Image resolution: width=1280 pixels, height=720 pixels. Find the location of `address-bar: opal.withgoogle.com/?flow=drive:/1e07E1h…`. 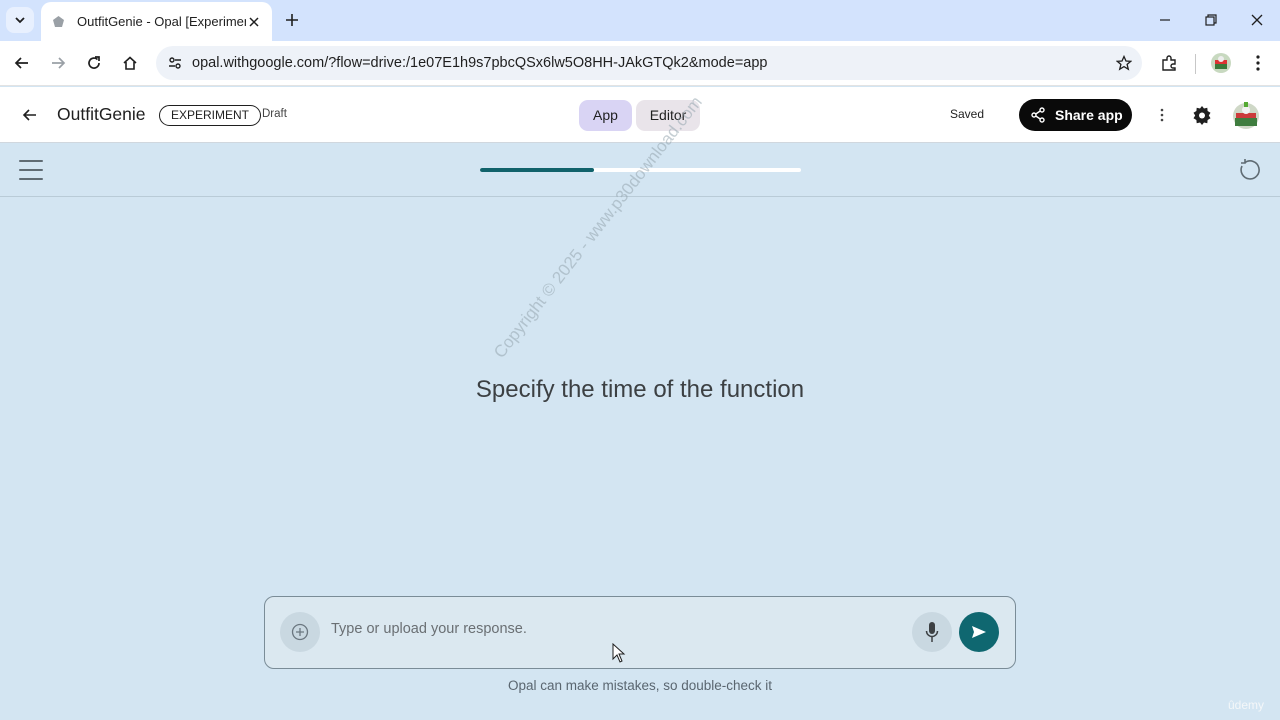

address-bar: opal.withgoogle.com/?flow=drive:/1e07E1h… is located at coordinates (649, 63).